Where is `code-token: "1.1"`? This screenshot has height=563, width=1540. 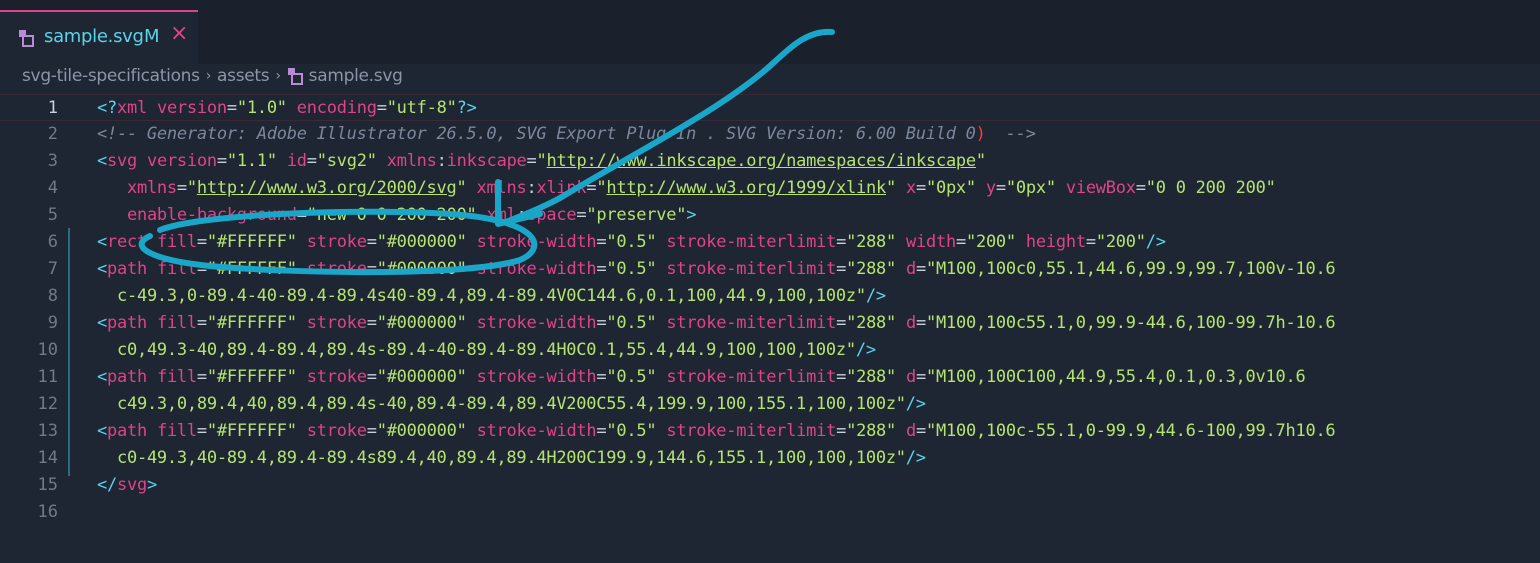 code-token: "1.1" is located at coordinates (251, 161).